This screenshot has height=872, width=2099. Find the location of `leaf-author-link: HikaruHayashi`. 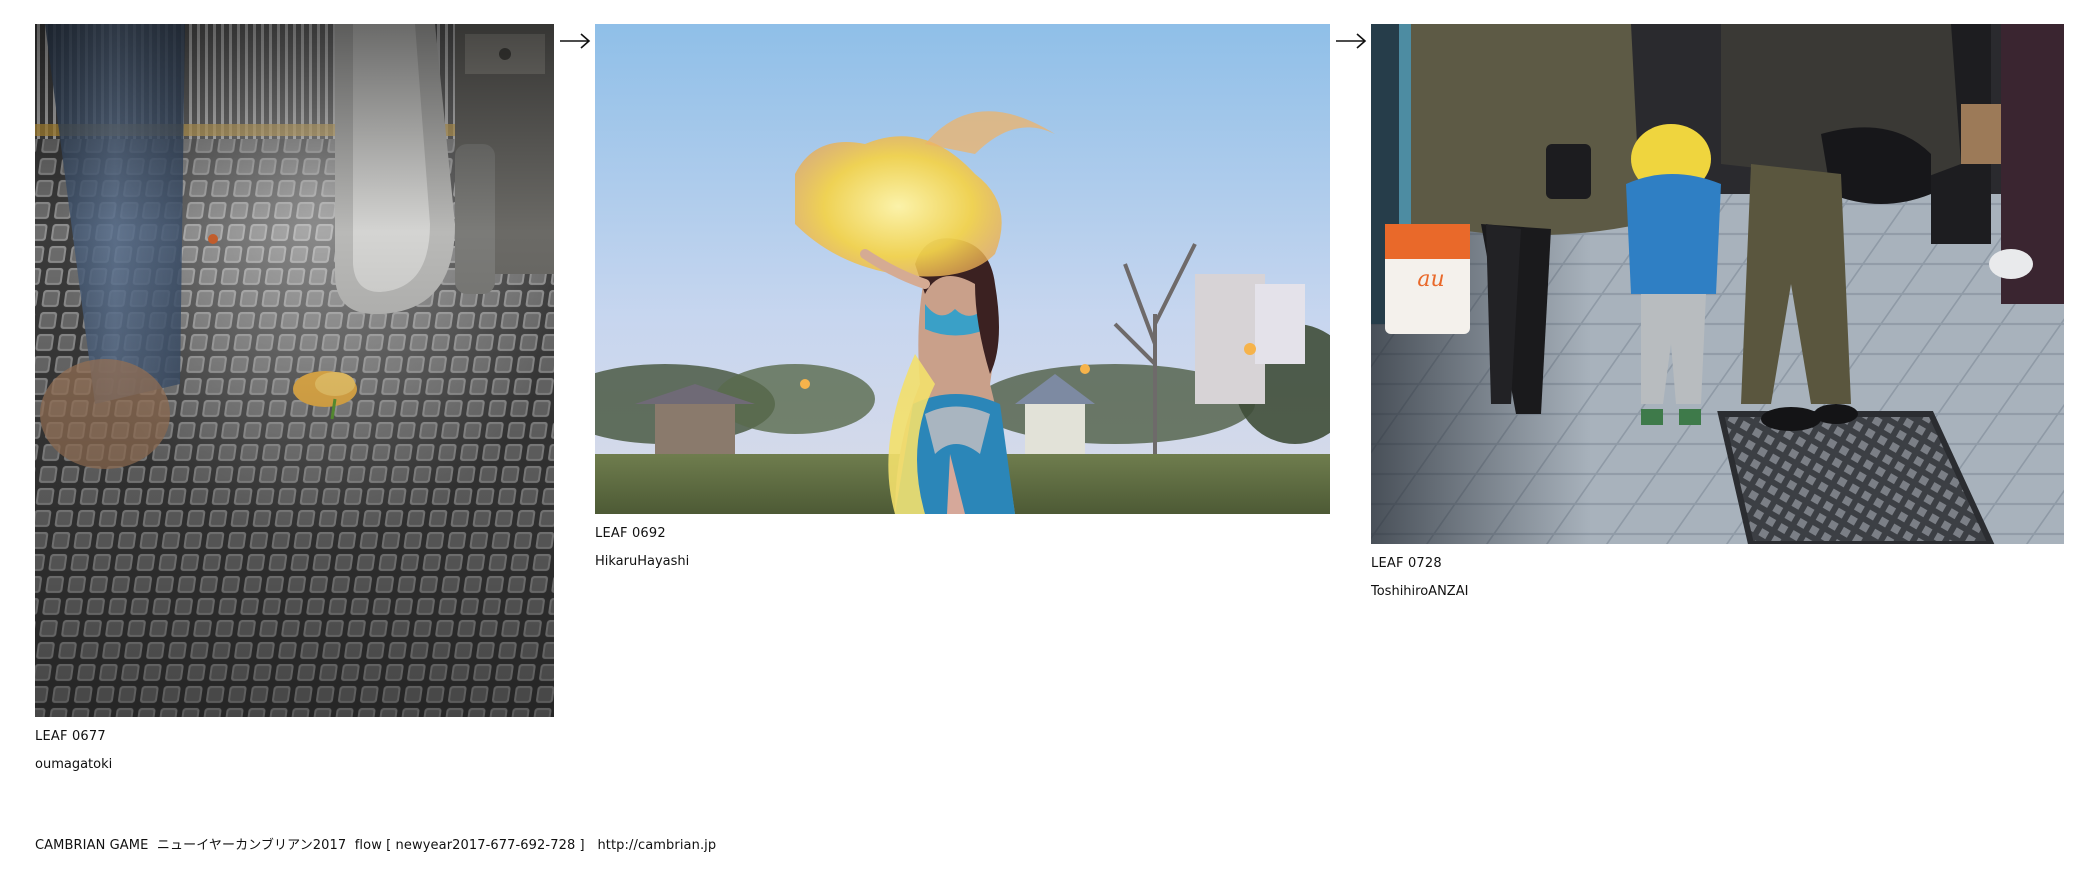

leaf-author-link: HikaruHayashi is located at coordinates (962, 562).